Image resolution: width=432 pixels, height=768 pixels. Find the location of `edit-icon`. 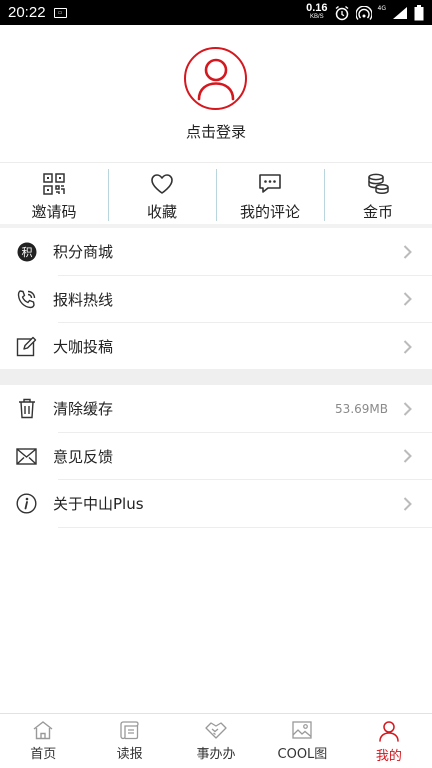

edit-icon is located at coordinates (26, 346).